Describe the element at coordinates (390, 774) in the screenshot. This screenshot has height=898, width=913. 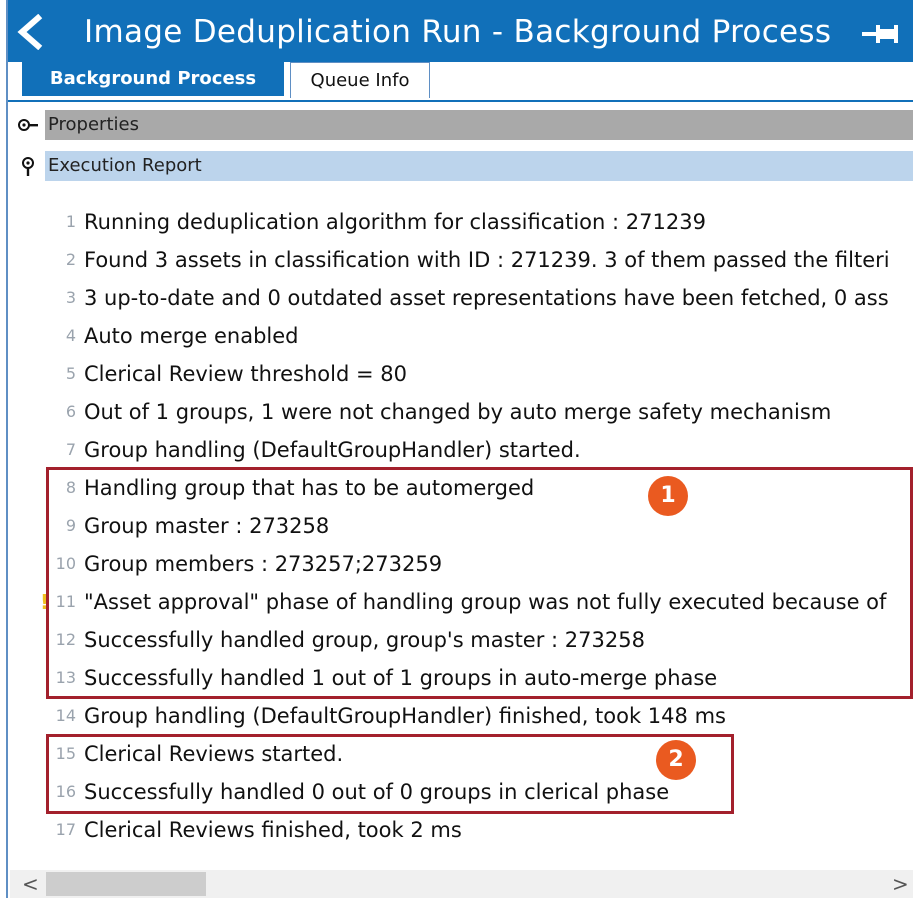
I see `highlight-box-clerical` at that location.